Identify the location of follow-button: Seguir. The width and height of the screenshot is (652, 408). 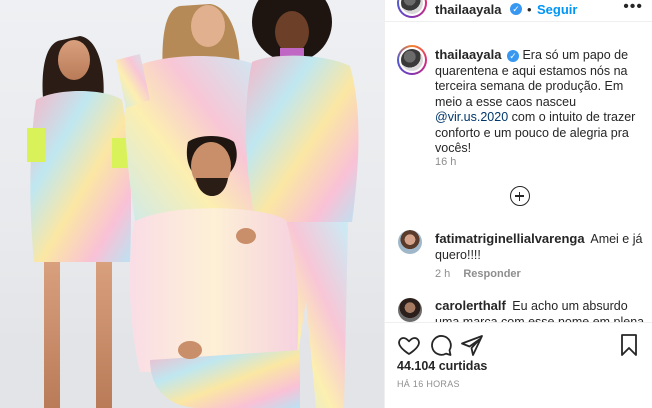
(557, 9).